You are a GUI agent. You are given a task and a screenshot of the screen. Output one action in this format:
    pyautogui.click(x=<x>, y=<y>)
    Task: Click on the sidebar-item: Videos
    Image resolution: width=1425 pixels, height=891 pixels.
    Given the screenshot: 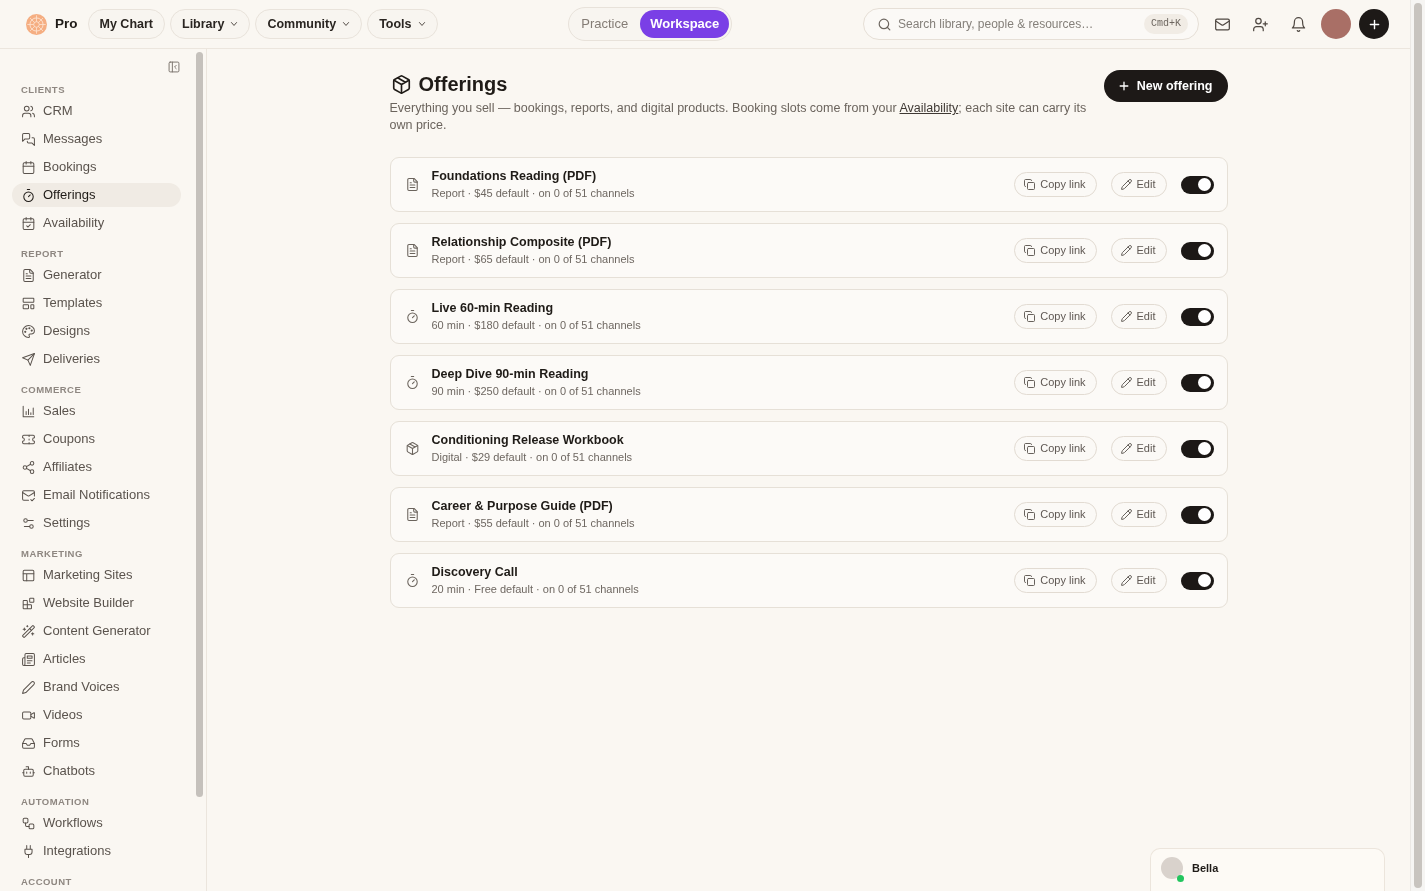 What is the action you would take?
    pyautogui.click(x=96, y=715)
    